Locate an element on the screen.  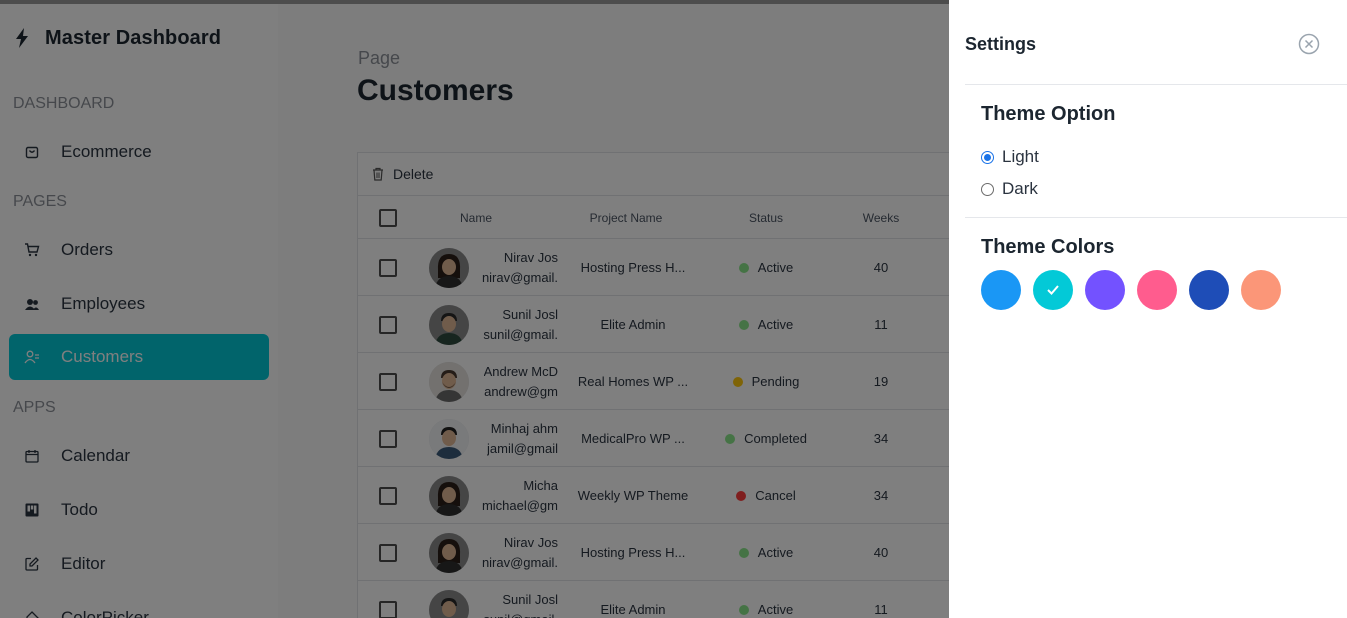
check-icon is located at coordinates (1053, 290).